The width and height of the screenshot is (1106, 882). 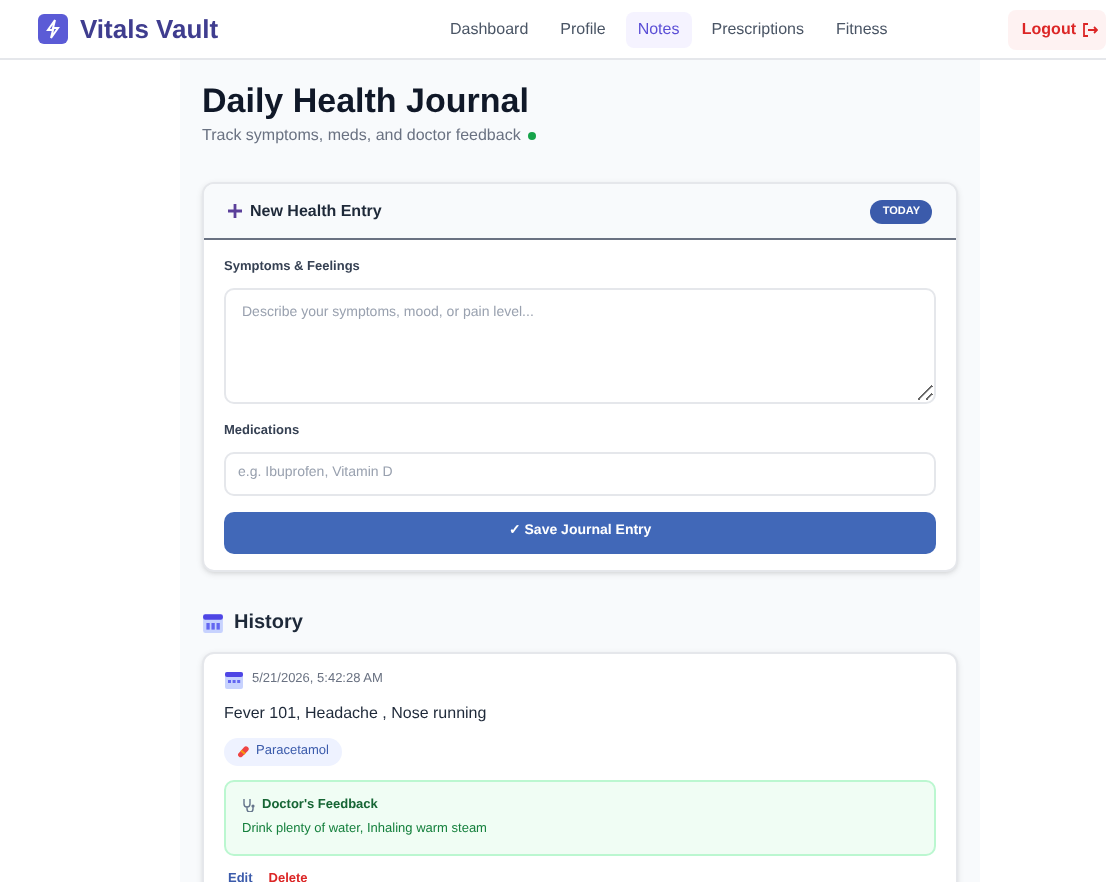 What do you see at coordinates (489, 29) in the screenshot?
I see `nav-link: Dashboard` at bounding box center [489, 29].